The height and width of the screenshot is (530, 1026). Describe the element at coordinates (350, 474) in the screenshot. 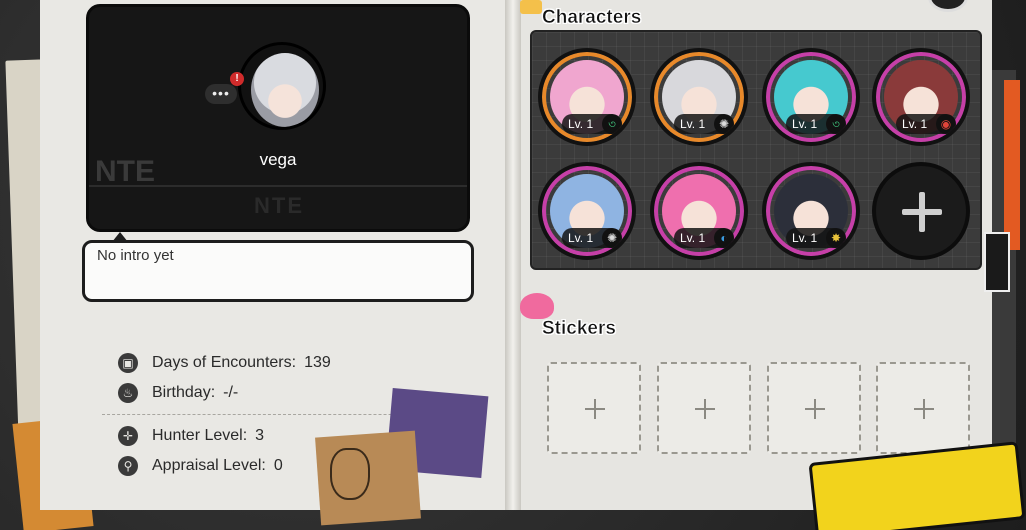

I see `bear-doodle-icon` at that location.